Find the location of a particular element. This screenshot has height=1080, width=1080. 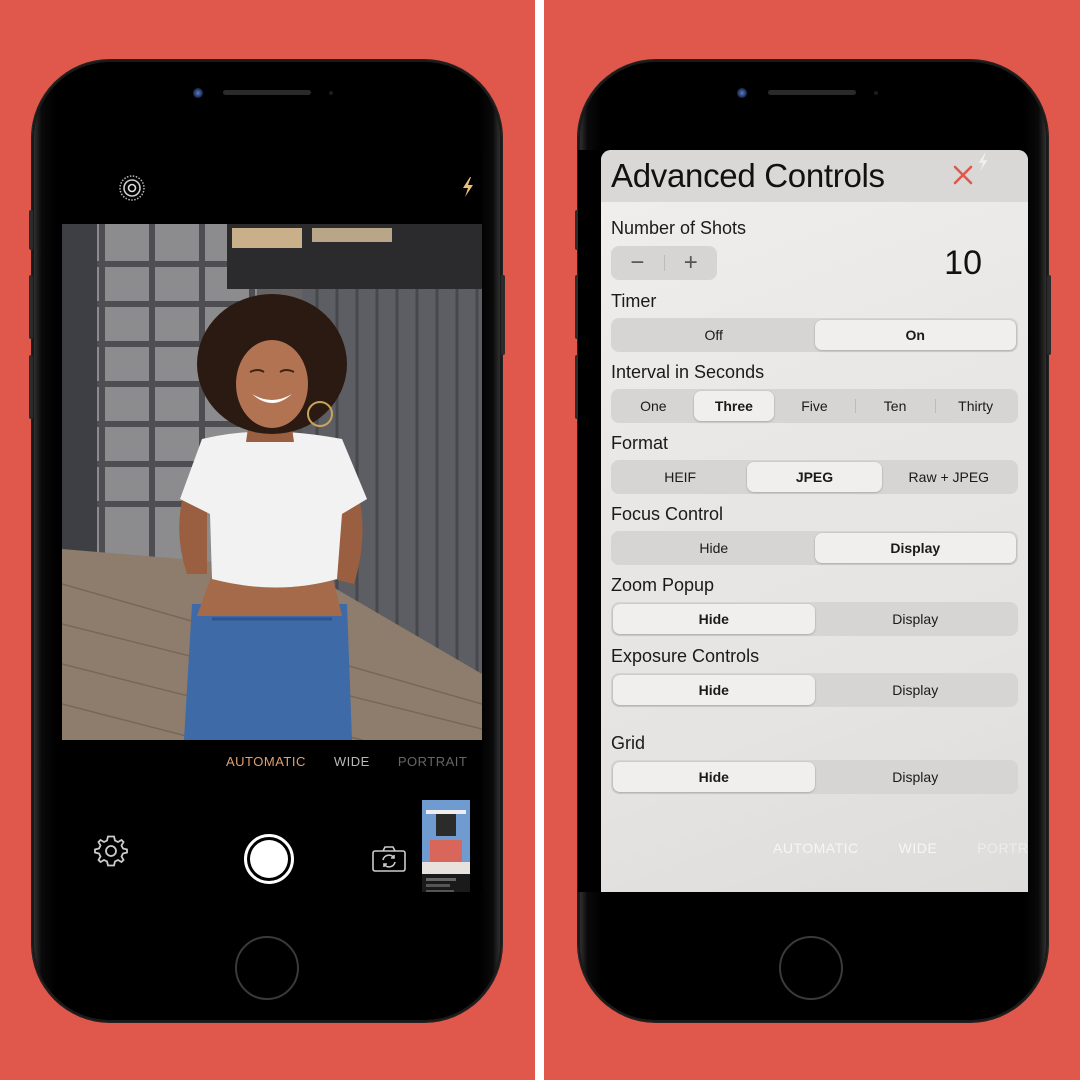

zoom-popup-hide: Hide is located at coordinates (714, 619).